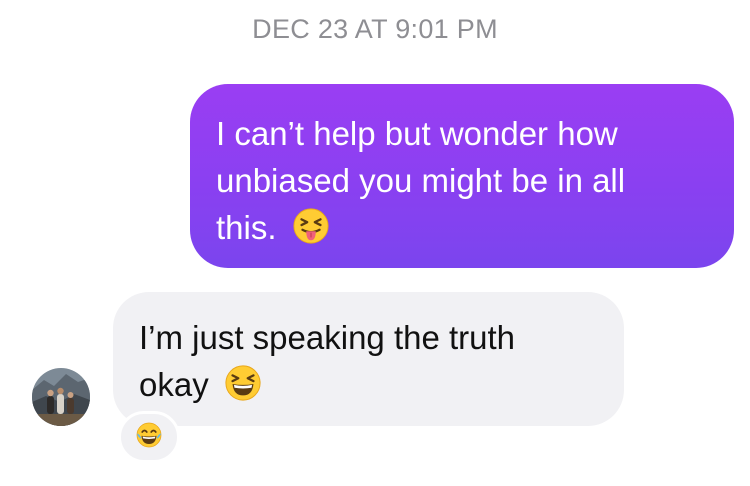 This screenshot has height=486, width=750. Describe the element at coordinates (327, 337) in the screenshot. I see `message-line: I’m just speaking the truth` at that location.